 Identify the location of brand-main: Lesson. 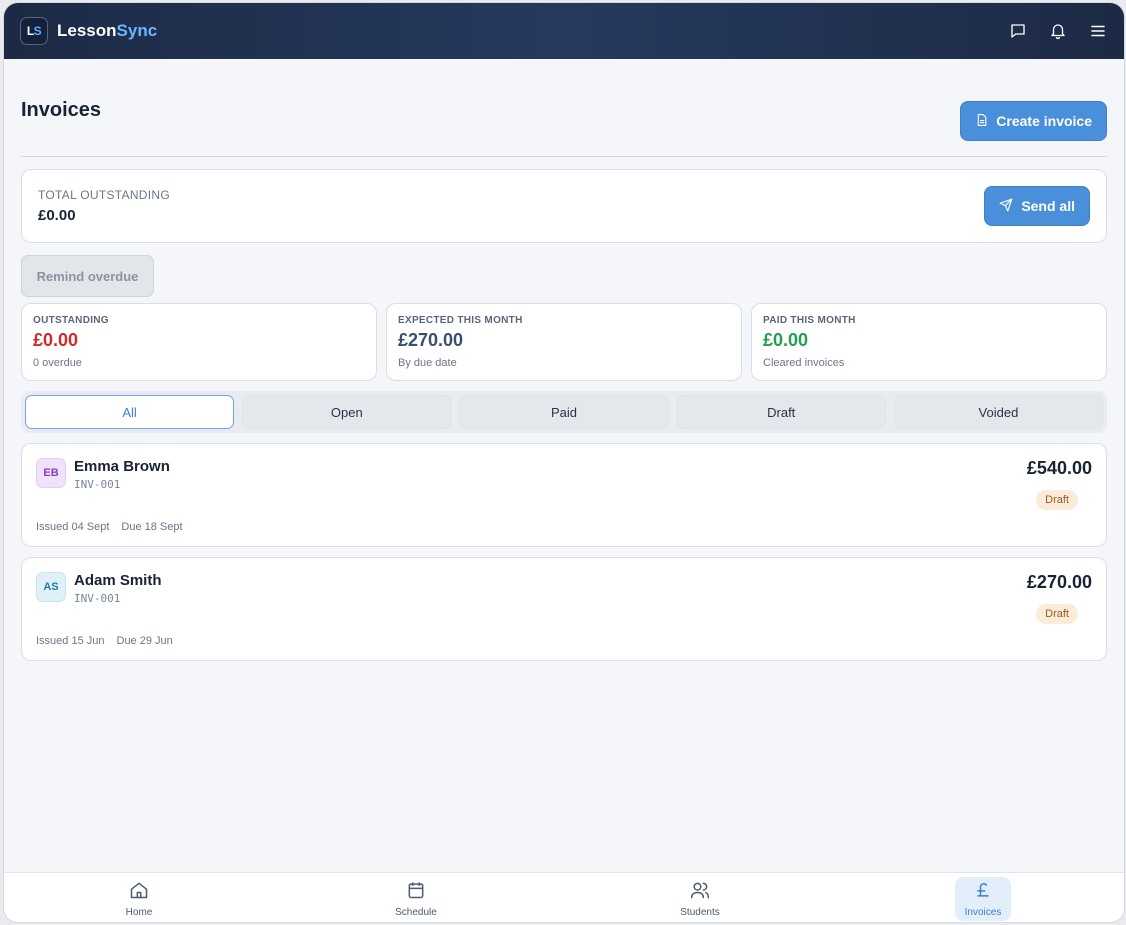
(87, 30).